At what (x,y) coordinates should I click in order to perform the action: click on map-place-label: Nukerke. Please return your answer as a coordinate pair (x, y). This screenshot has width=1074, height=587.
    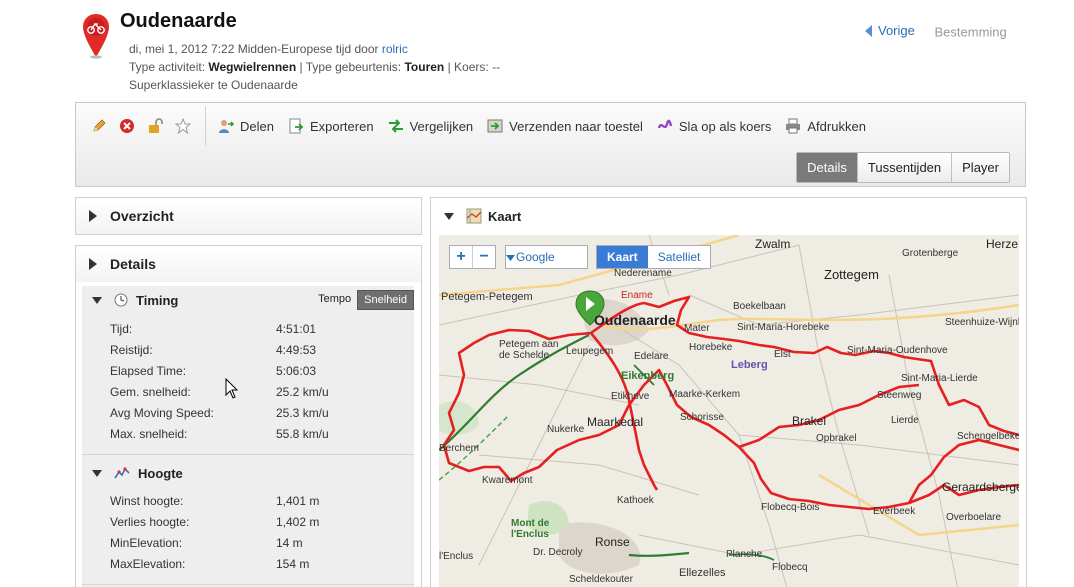
    Looking at the image, I should click on (566, 429).